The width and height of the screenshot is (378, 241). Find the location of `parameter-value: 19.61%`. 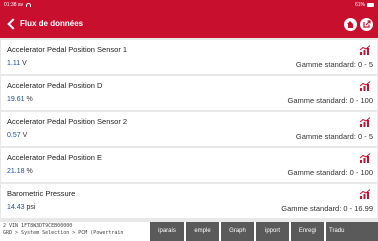

parameter-value: 19.61% is located at coordinates (20, 99).